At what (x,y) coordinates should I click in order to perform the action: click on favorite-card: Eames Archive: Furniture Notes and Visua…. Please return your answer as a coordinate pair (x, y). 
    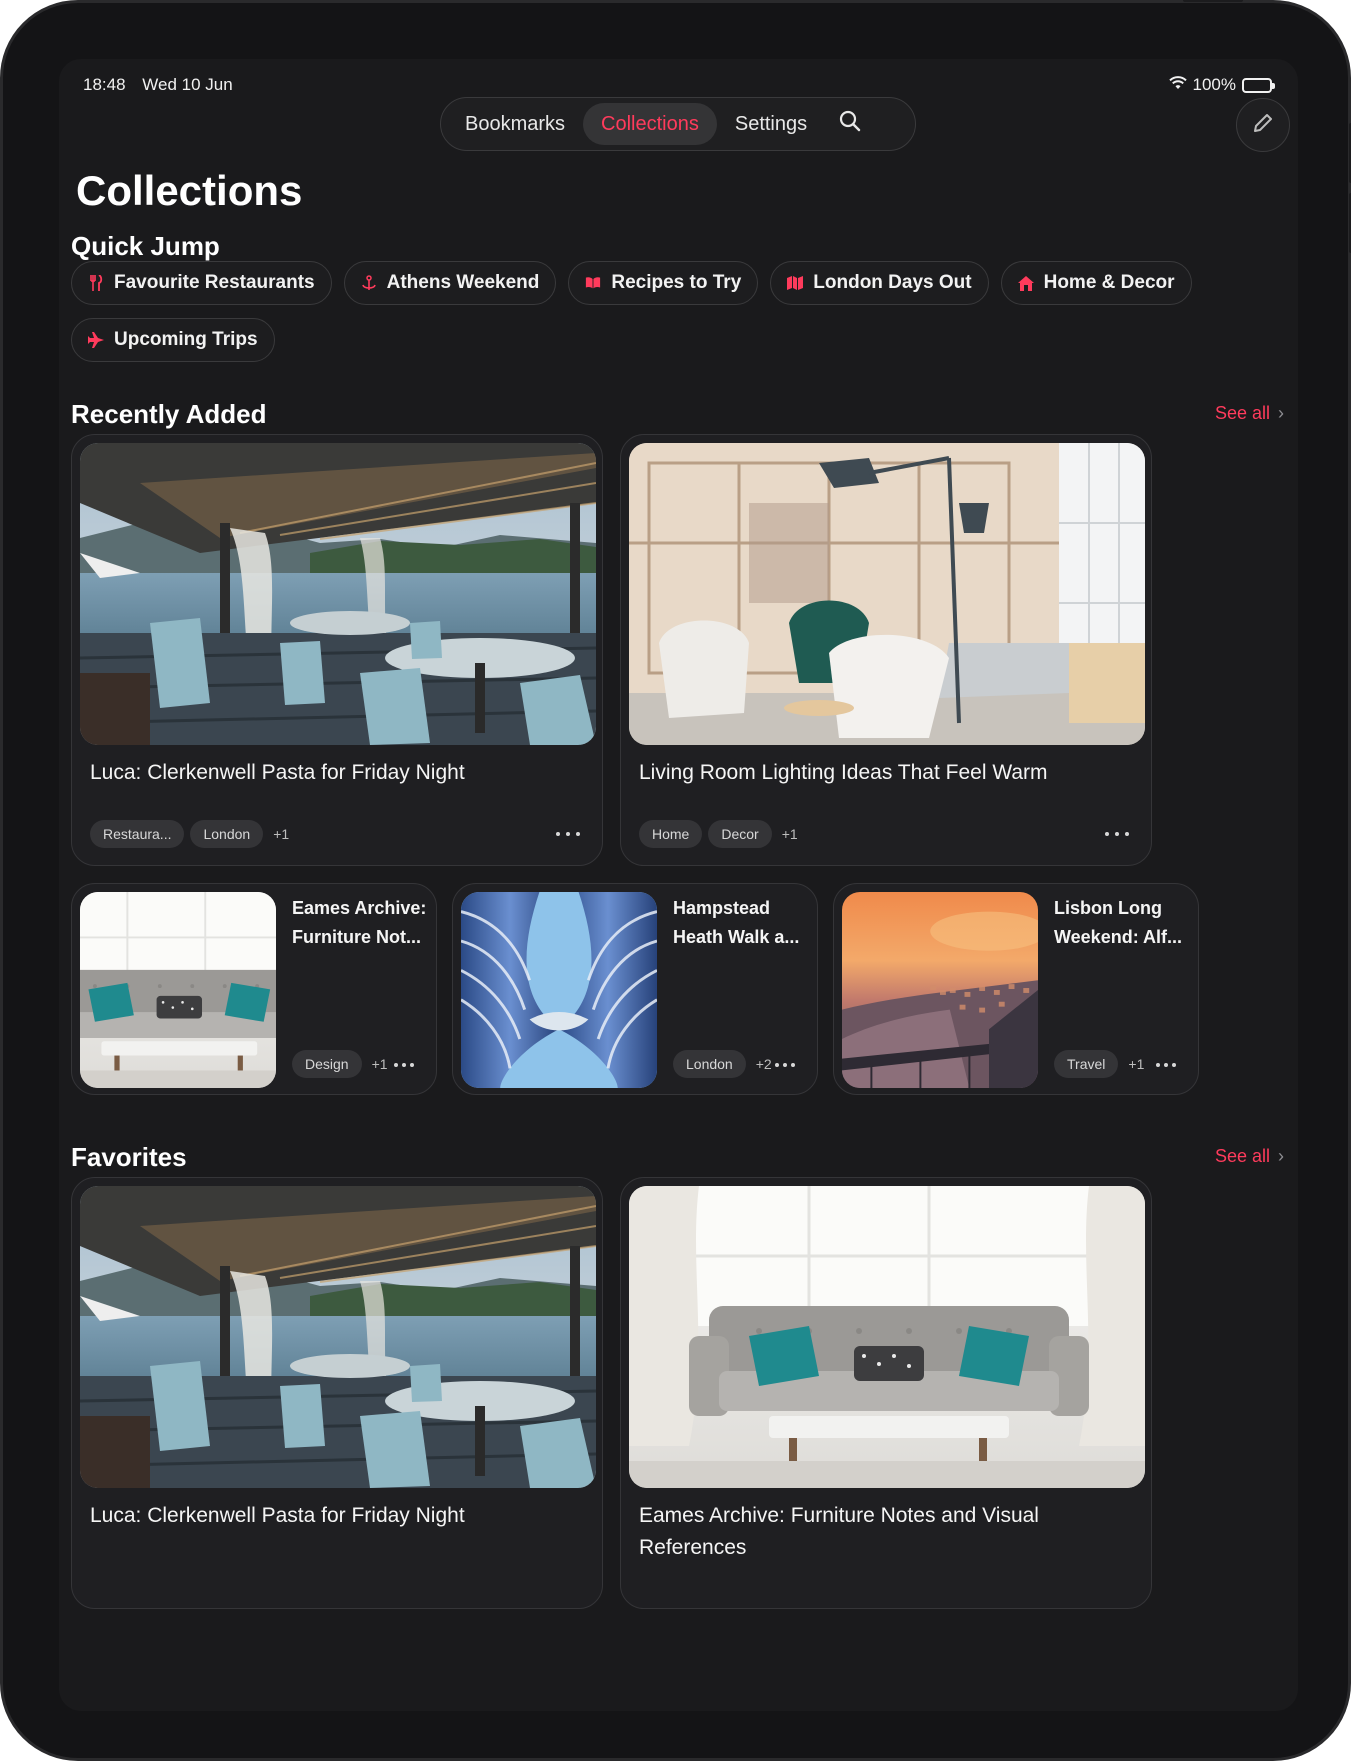
    Looking at the image, I should click on (886, 1393).